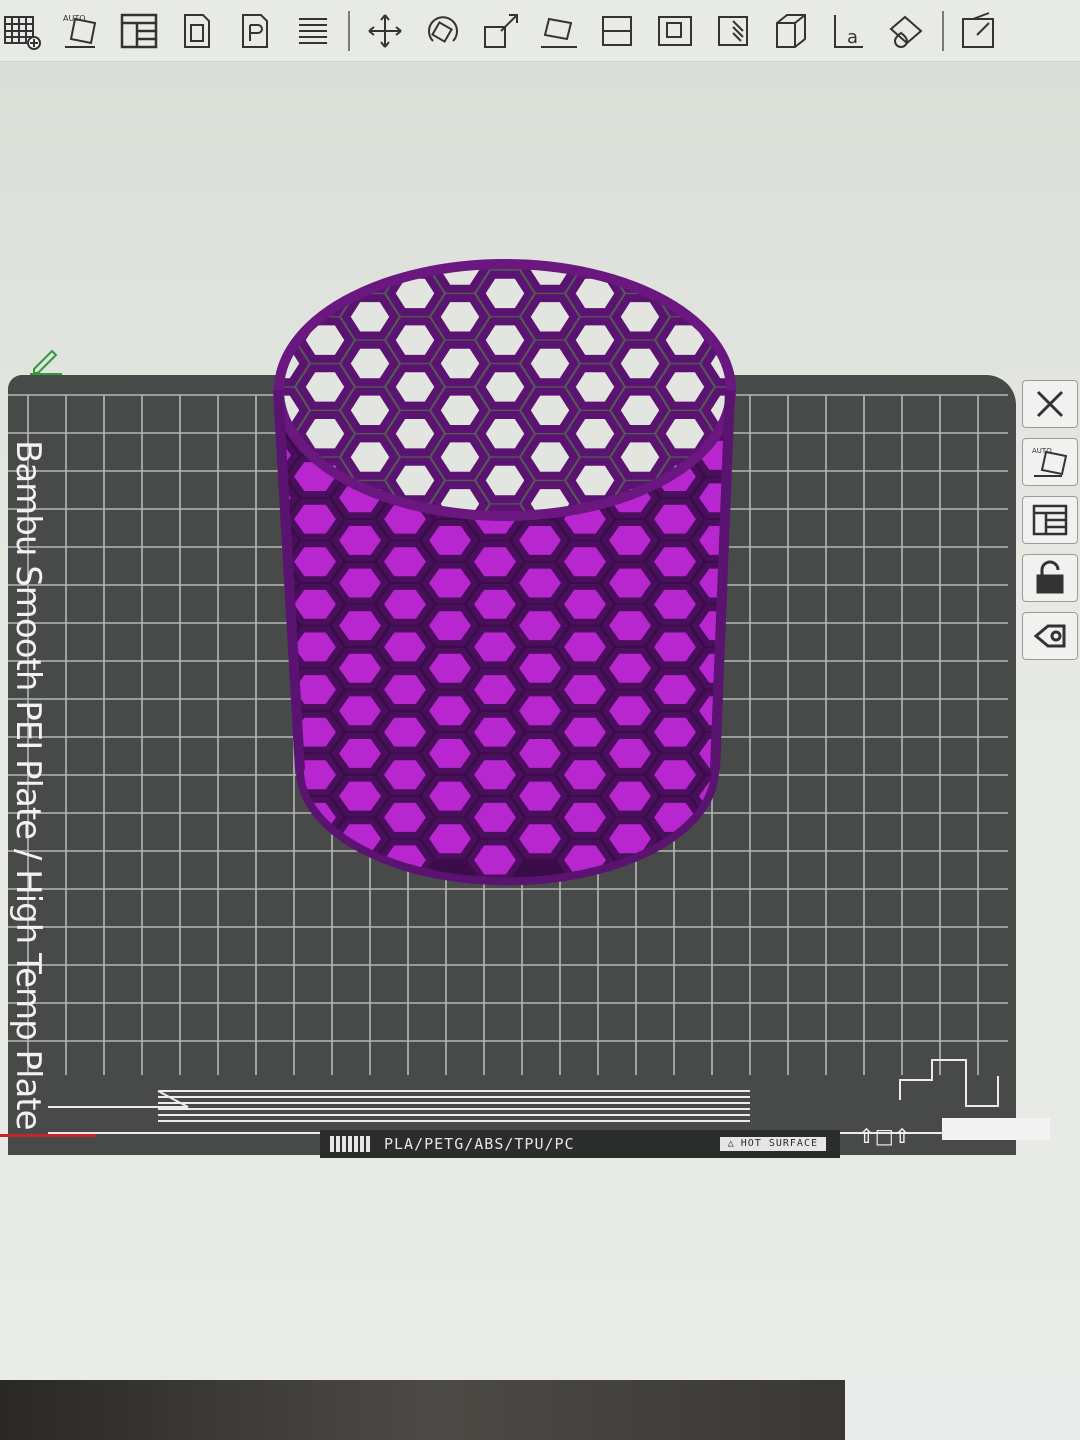  I want to click on settings-icon, so click(1050, 636).